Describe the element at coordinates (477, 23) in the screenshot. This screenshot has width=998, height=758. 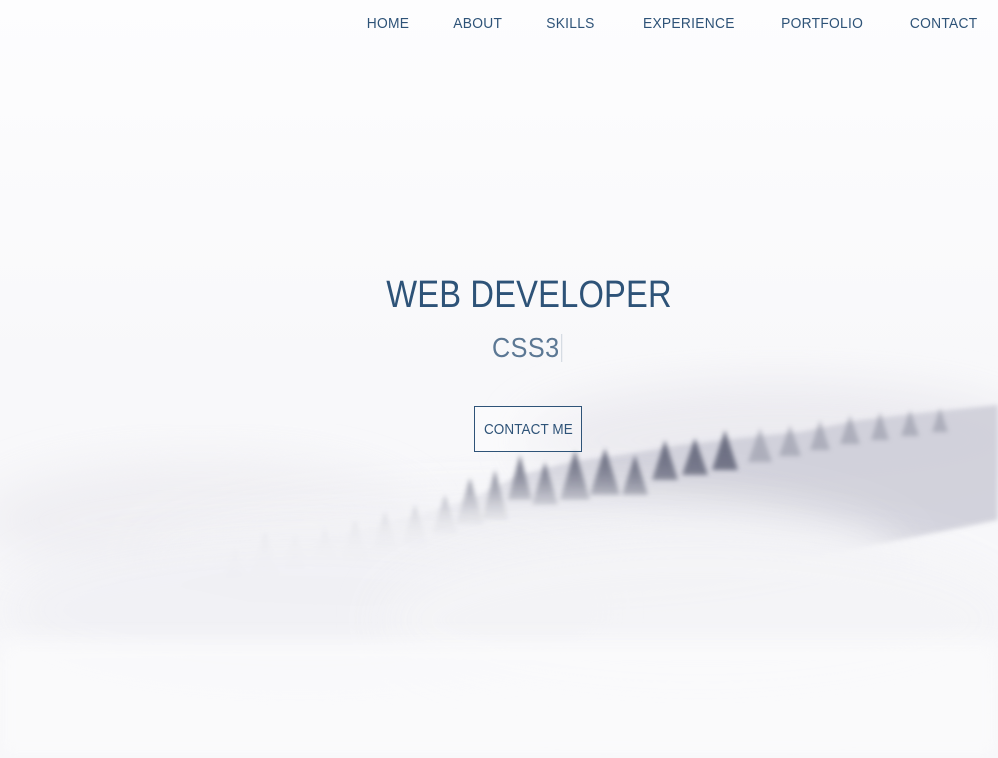
I see `nav-item-about: ABOUT` at that location.